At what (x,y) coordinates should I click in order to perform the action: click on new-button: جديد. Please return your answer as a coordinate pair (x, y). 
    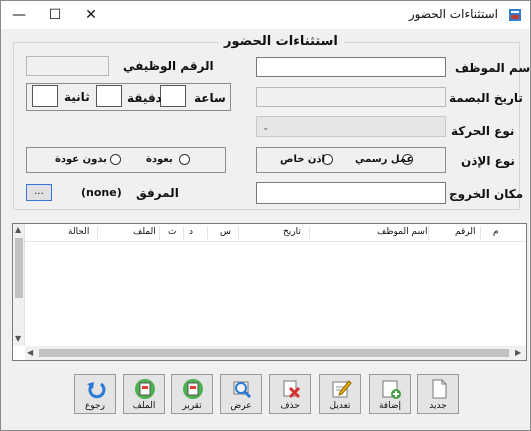
    Looking at the image, I should click on (438, 394).